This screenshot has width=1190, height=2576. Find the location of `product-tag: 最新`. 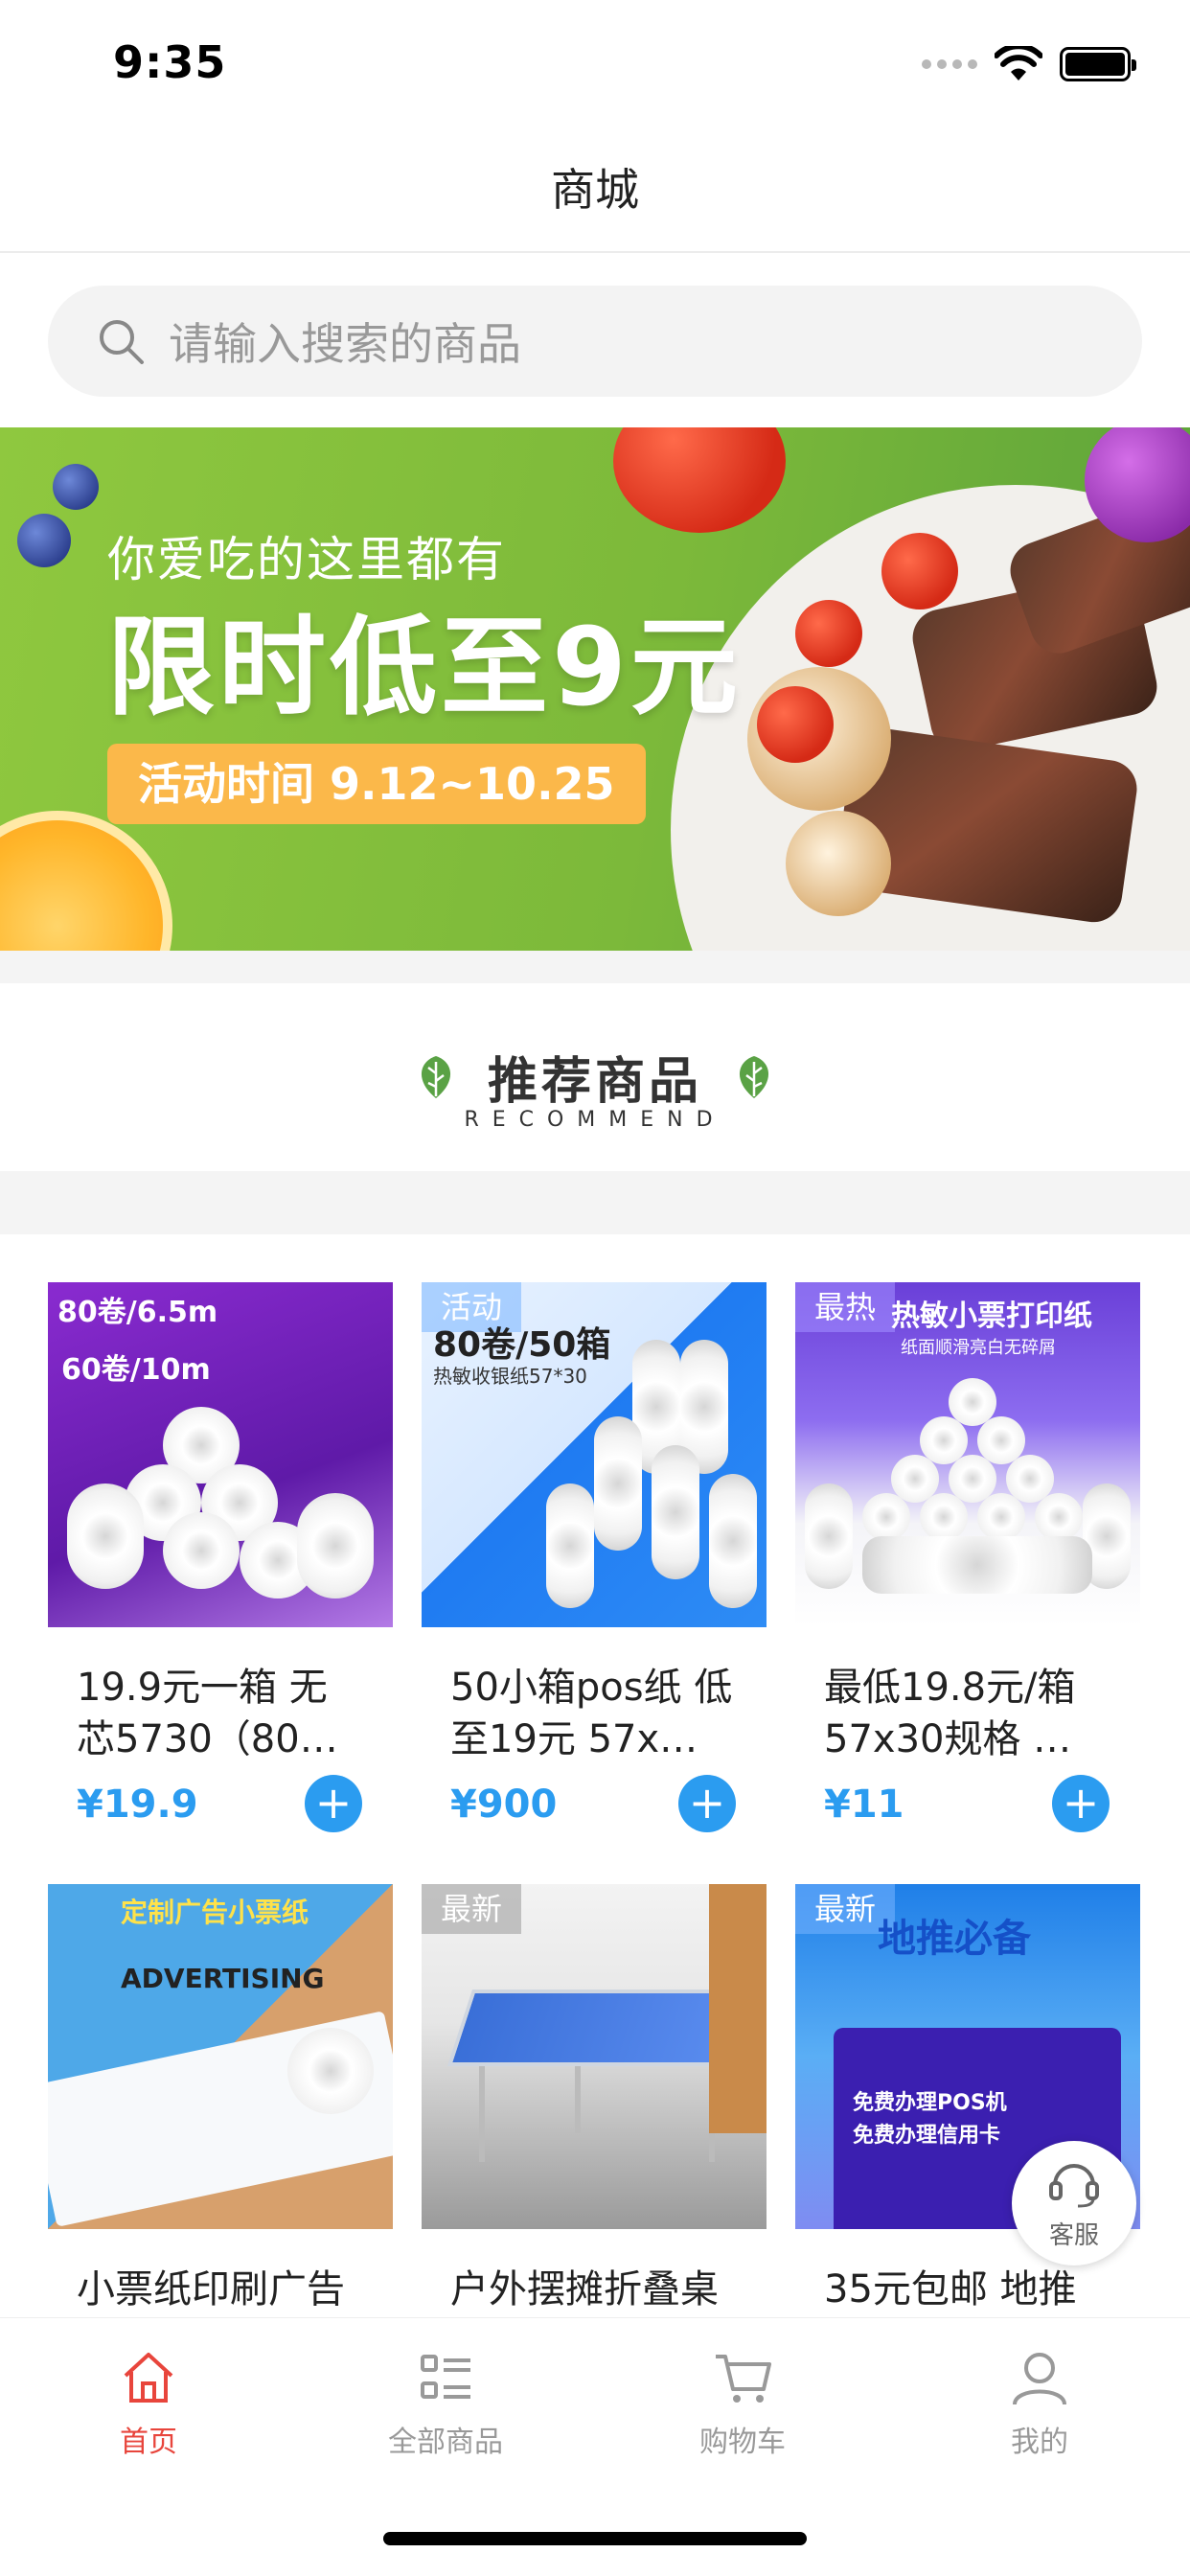

product-tag: 最新 is located at coordinates (472, 1909).